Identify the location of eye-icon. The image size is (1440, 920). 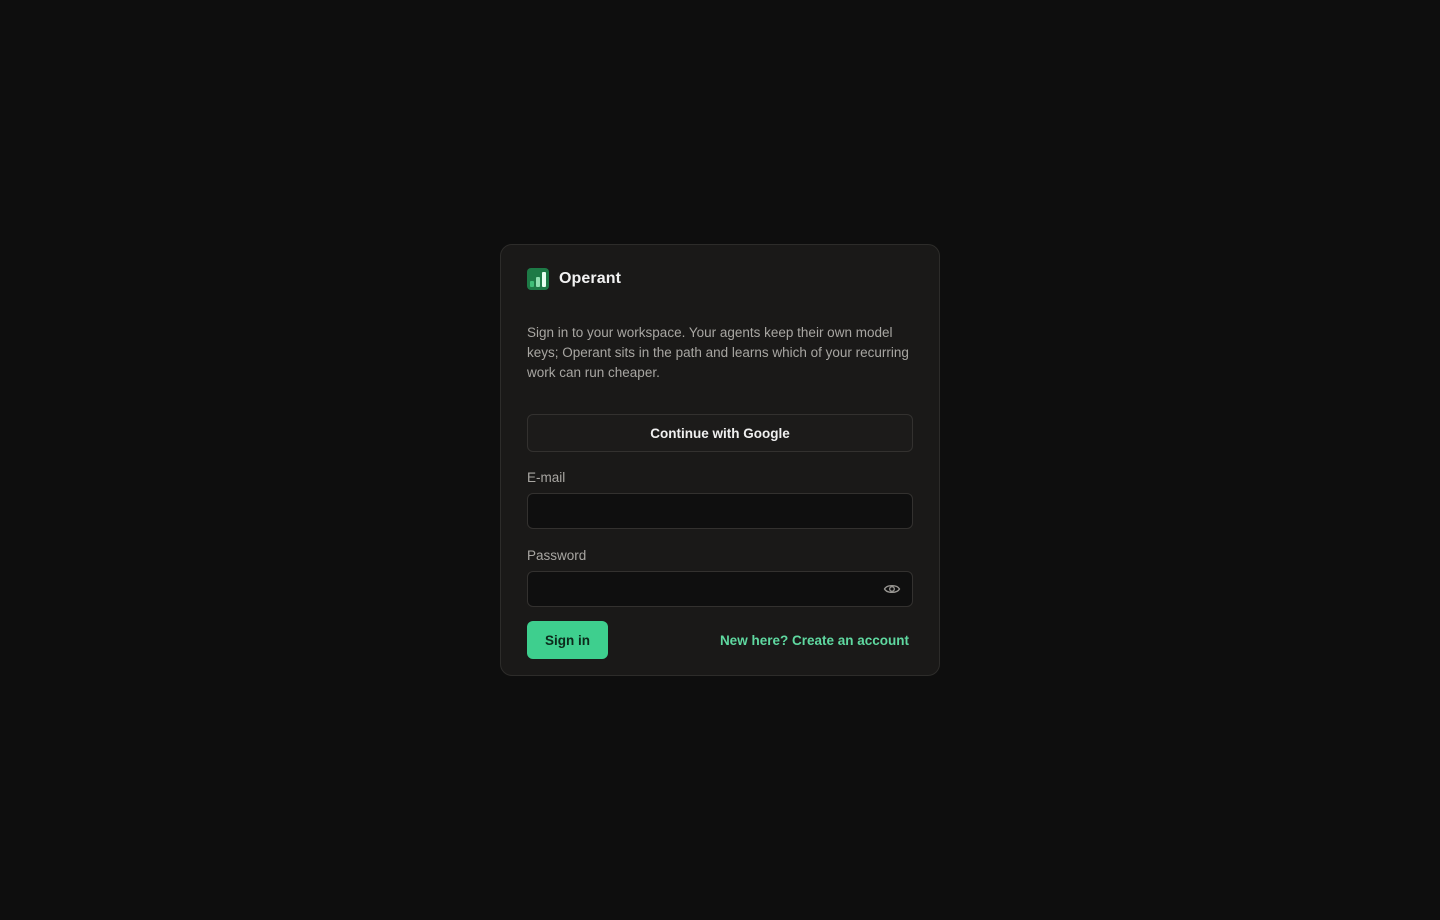
(892, 589).